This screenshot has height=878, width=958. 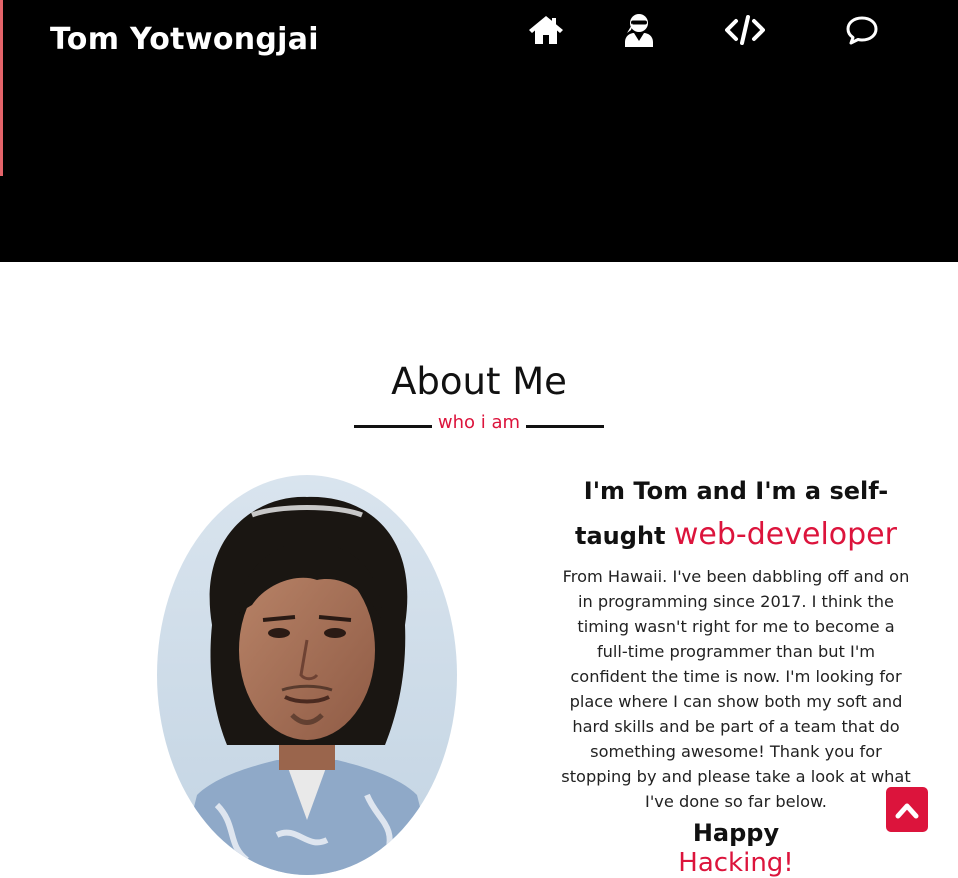 I want to click on nav-contact-icon, so click(x=862, y=30).